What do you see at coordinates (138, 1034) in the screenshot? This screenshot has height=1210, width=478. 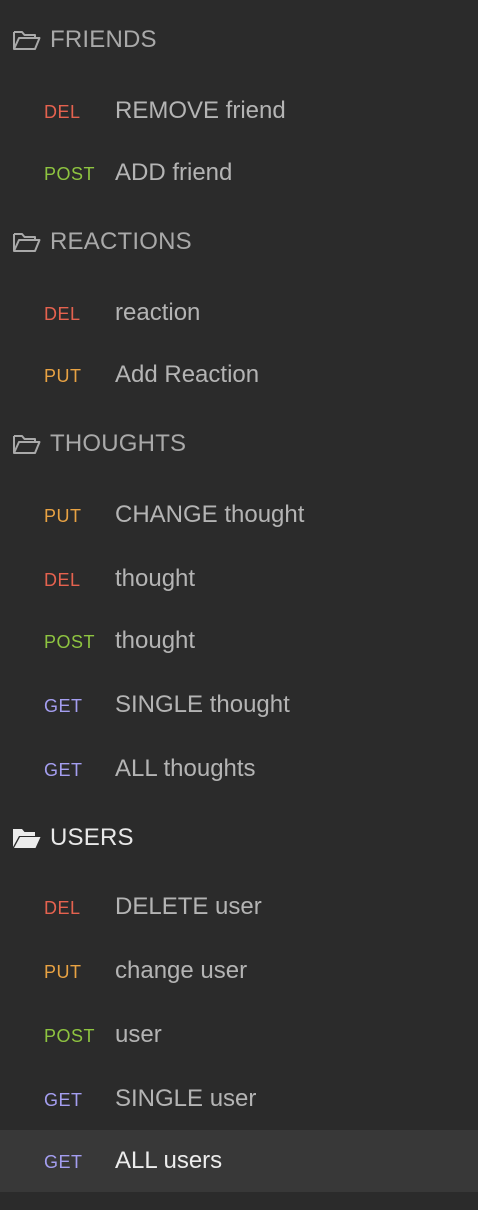 I see `request-name: user` at bounding box center [138, 1034].